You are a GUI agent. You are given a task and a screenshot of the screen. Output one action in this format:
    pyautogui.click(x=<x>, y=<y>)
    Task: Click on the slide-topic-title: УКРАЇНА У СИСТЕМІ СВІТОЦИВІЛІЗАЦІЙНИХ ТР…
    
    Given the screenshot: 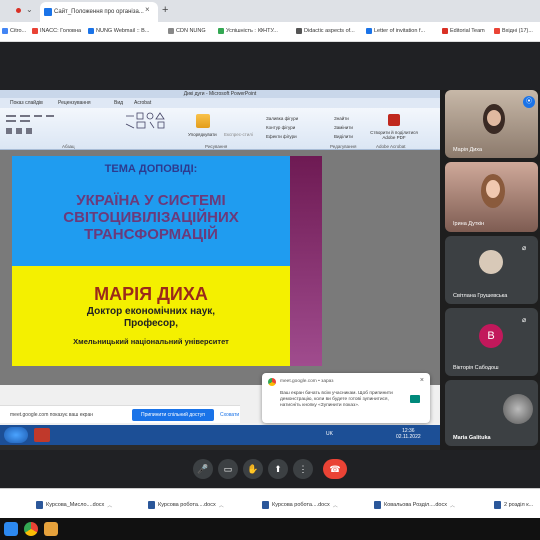 What is the action you would take?
    pyautogui.click(x=151, y=217)
    